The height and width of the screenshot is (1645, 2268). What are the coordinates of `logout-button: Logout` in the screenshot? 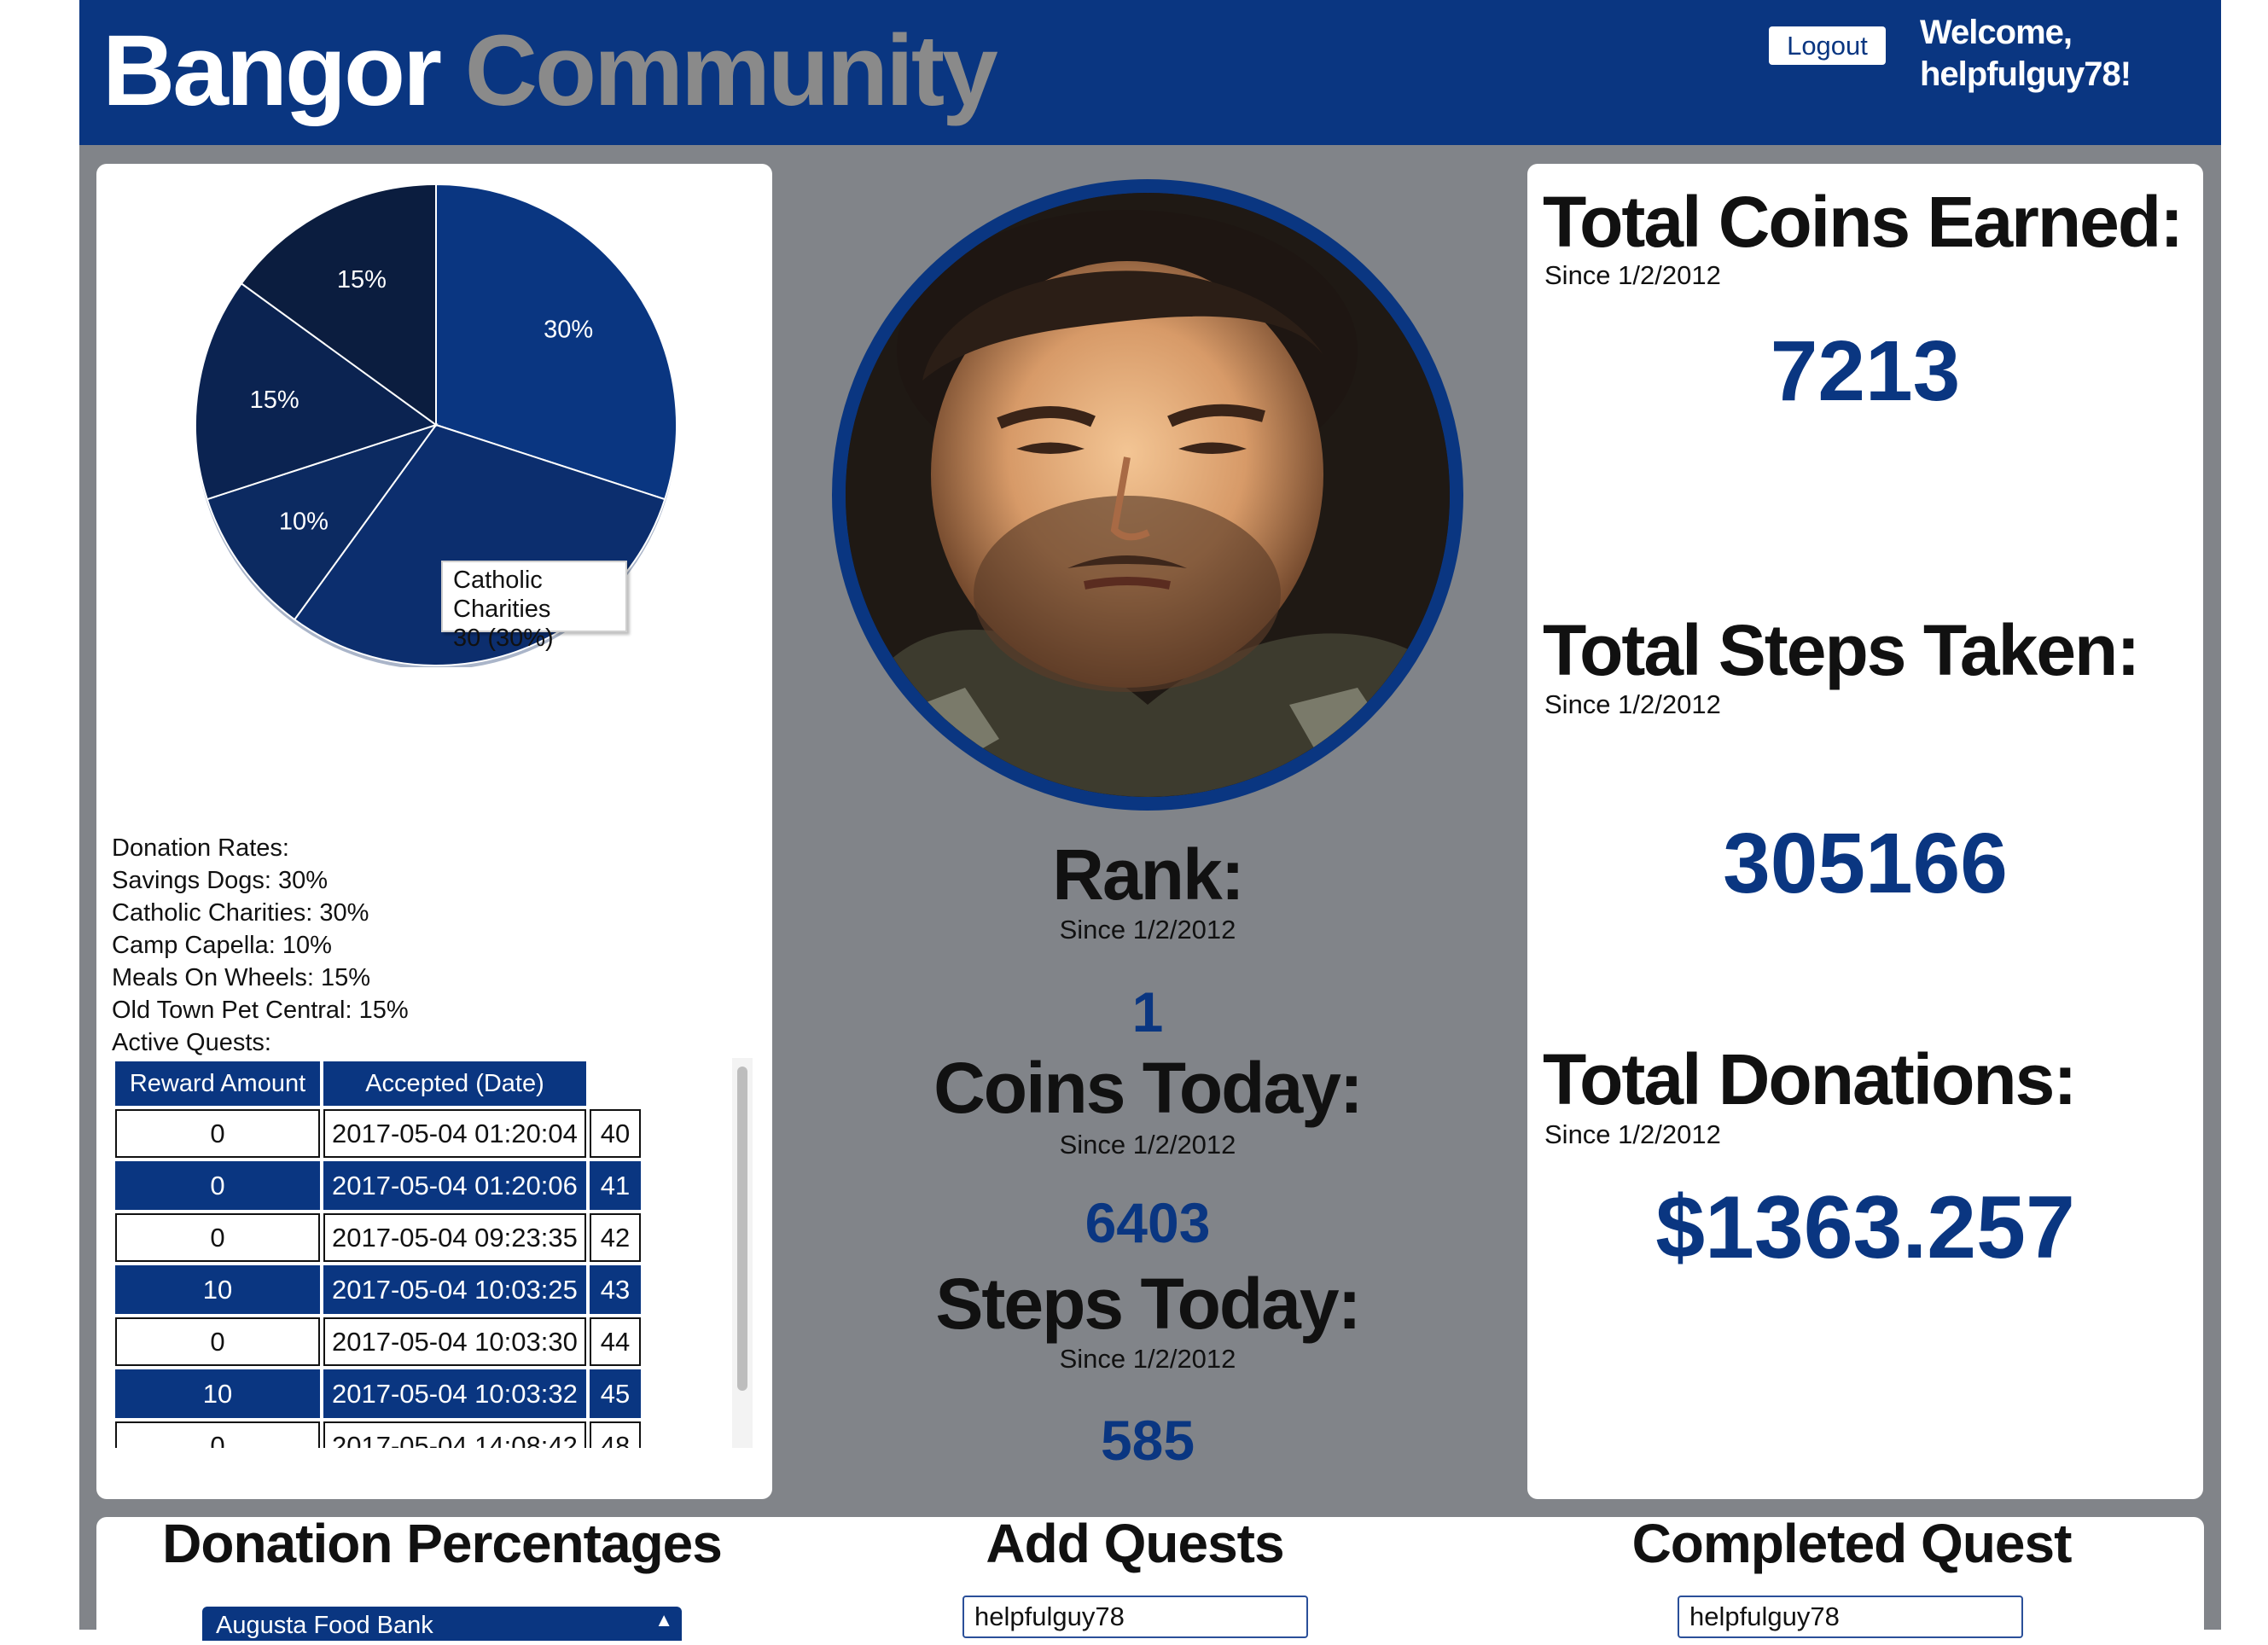 It's located at (1827, 45).